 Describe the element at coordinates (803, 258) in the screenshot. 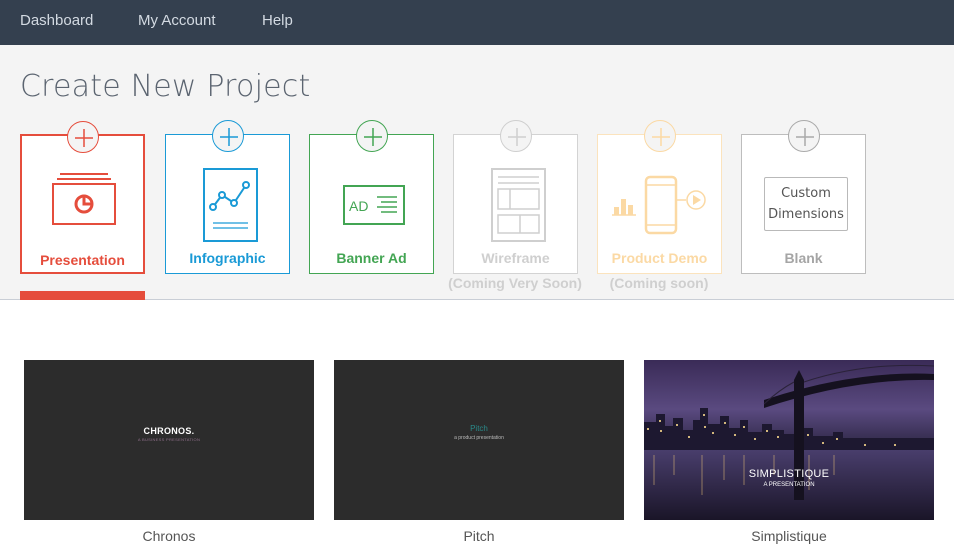

I see `card-label: Blank` at that location.